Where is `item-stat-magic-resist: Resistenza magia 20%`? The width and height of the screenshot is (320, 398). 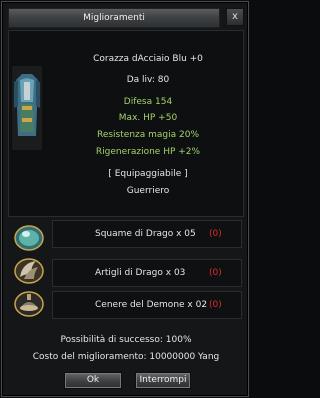
item-stat-magic-resist: Resistenza magia 20% is located at coordinates (147, 135).